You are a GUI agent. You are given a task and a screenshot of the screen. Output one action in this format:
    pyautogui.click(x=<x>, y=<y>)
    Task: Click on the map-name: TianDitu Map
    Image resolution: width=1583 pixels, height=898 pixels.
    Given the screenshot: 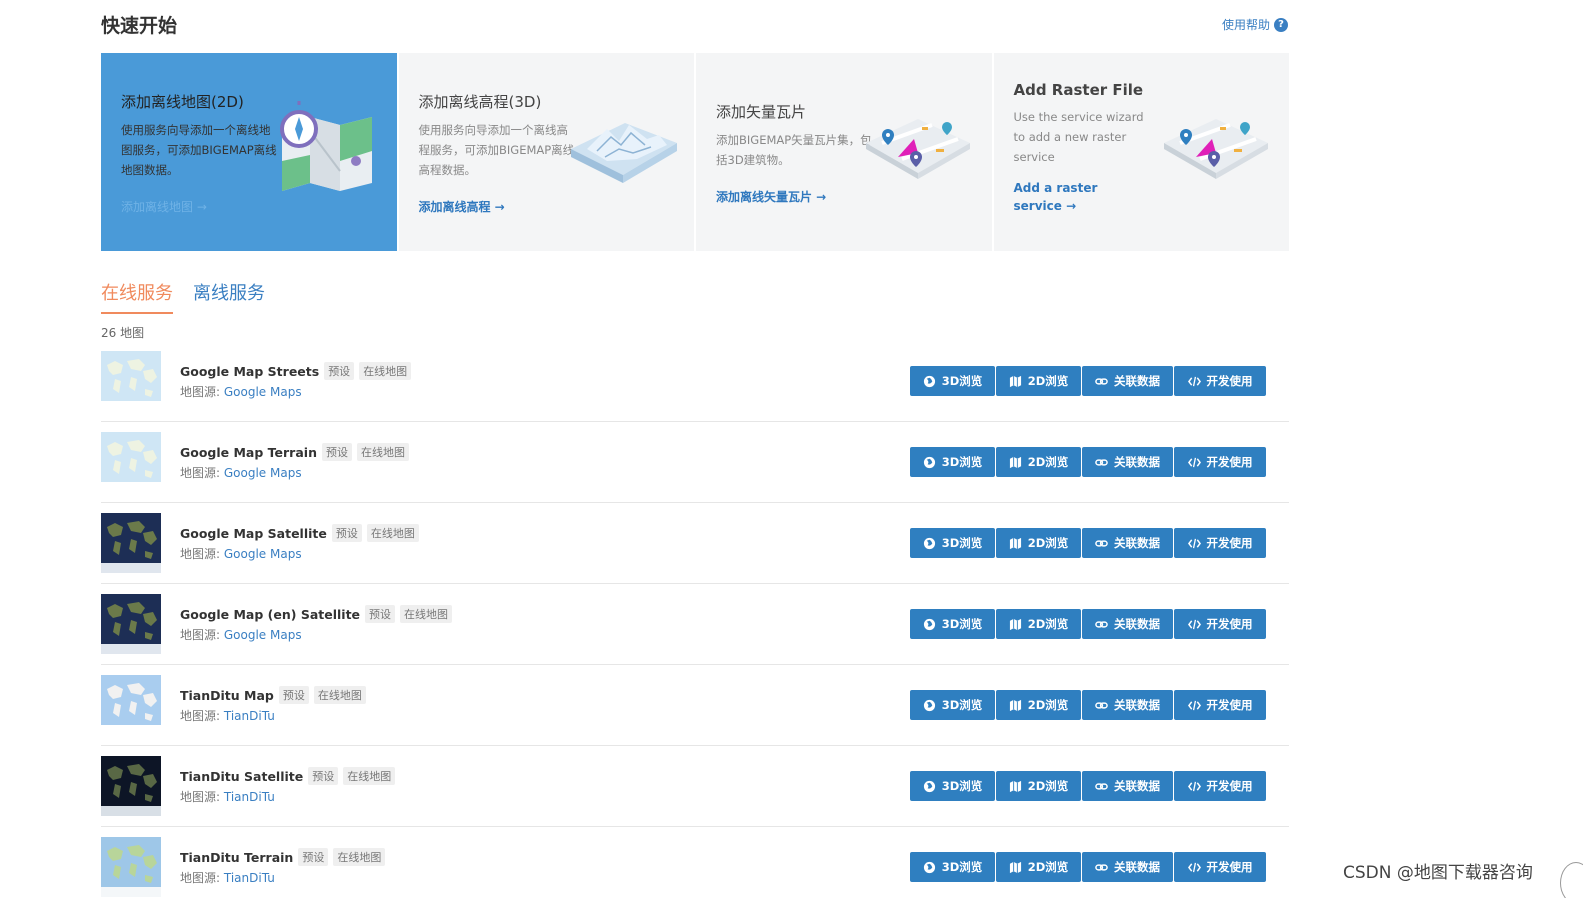 What is the action you would take?
    pyautogui.click(x=227, y=695)
    